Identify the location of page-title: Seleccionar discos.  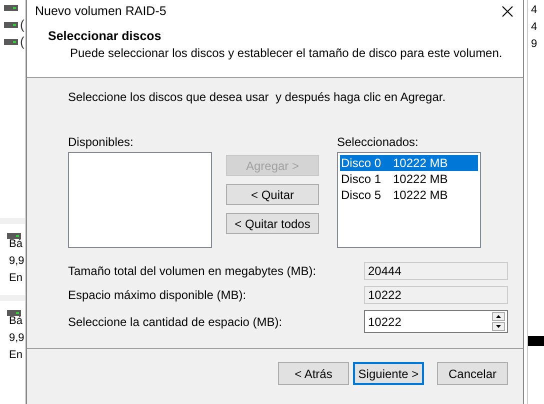
(105, 36).